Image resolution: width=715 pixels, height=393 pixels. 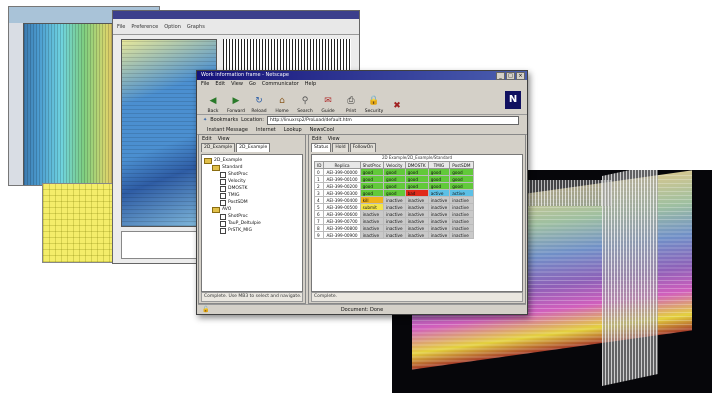 What do you see at coordinates (397, 102) in the screenshot?
I see `stop-button: ✖` at bounding box center [397, 102].